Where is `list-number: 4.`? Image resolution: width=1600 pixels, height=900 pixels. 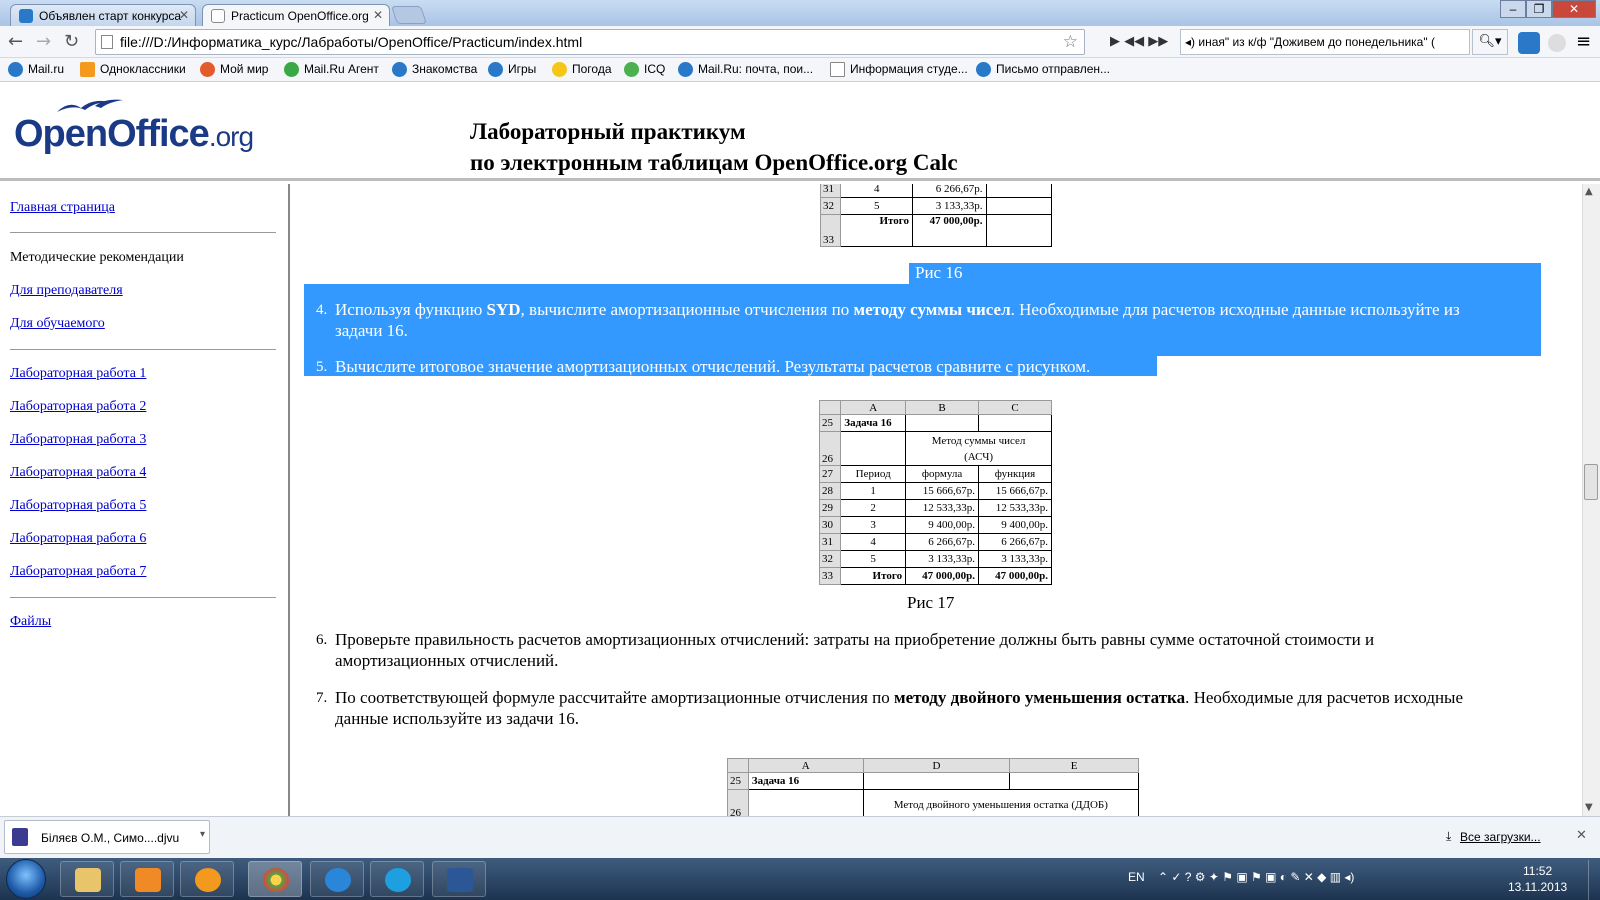
list-number: 4. is located at coordinates (322, 310).